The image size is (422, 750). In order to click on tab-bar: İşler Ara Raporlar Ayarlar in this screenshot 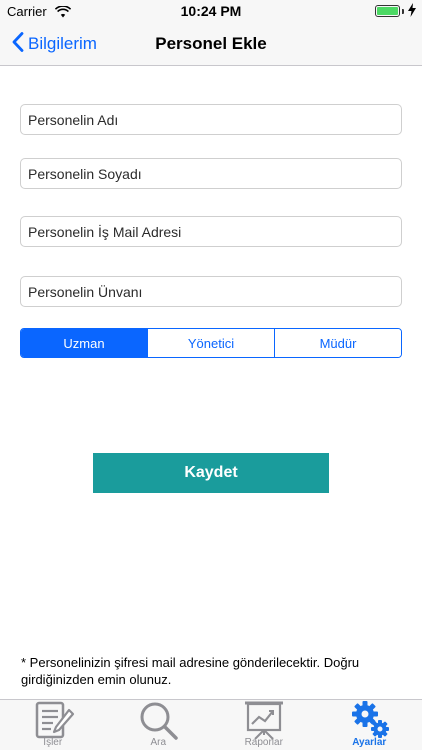, I will do `click(211, 724)`.